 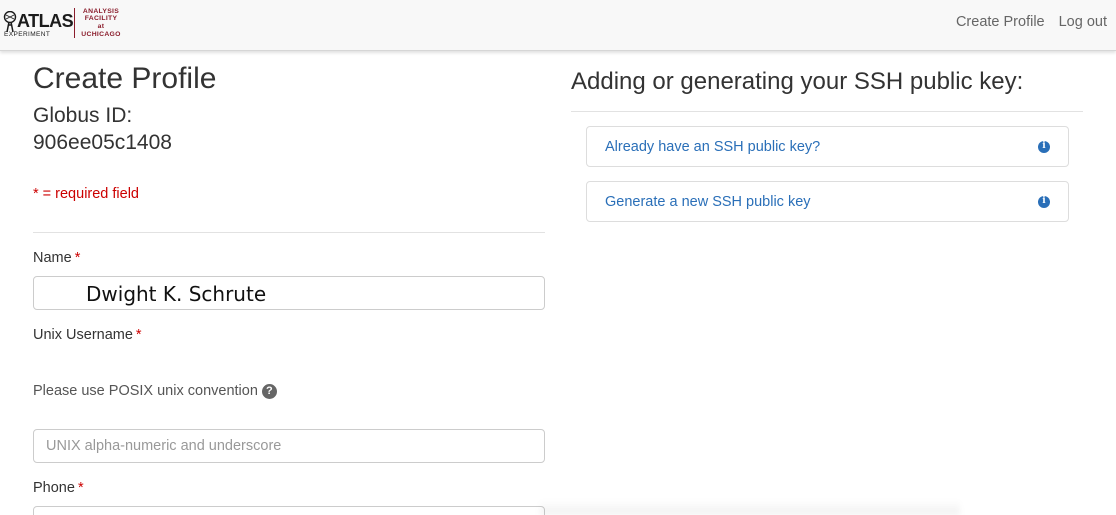 What do you see at coordinates (54, 488) in the screenshot?
I see `phone-label-text: Phone` at bounding box center [54, 488].